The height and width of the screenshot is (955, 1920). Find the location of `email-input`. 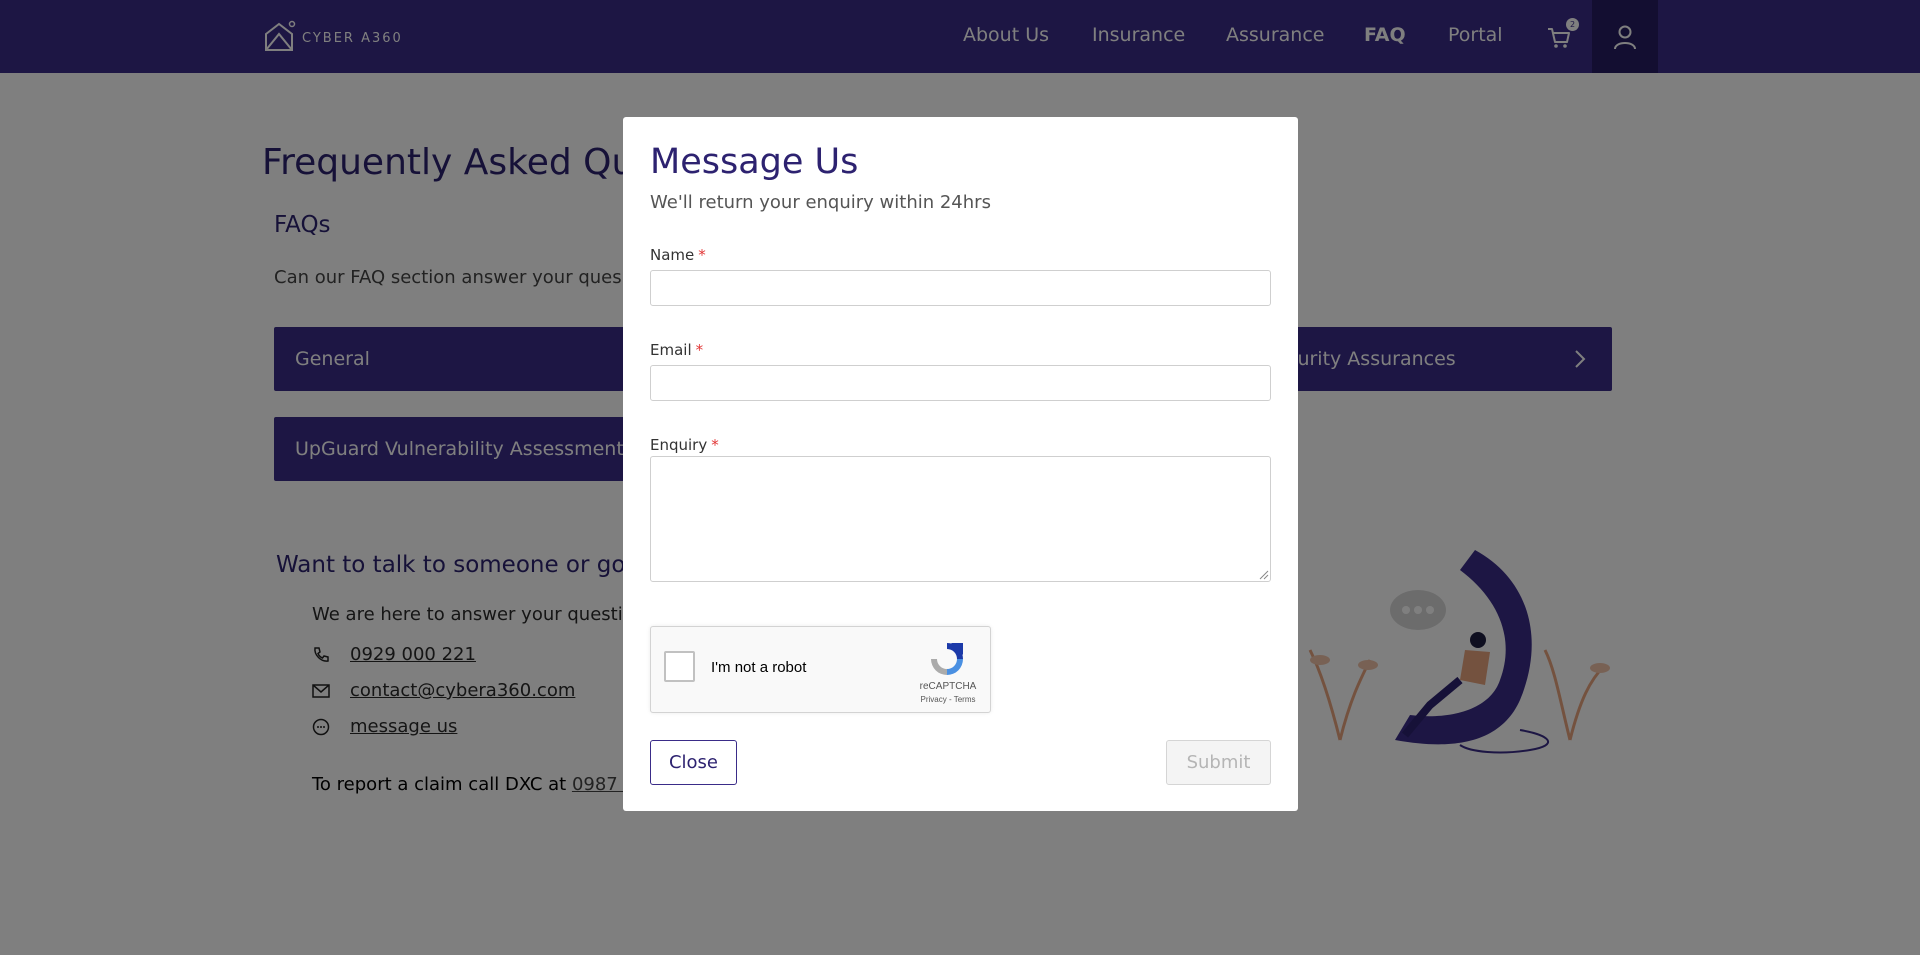

email-input is located at coordinates (960, 383).